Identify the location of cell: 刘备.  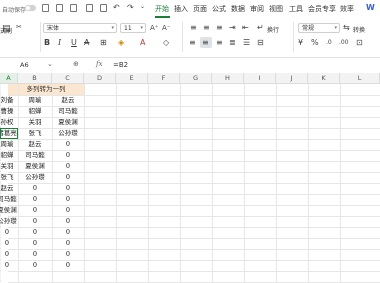
(9, 100).